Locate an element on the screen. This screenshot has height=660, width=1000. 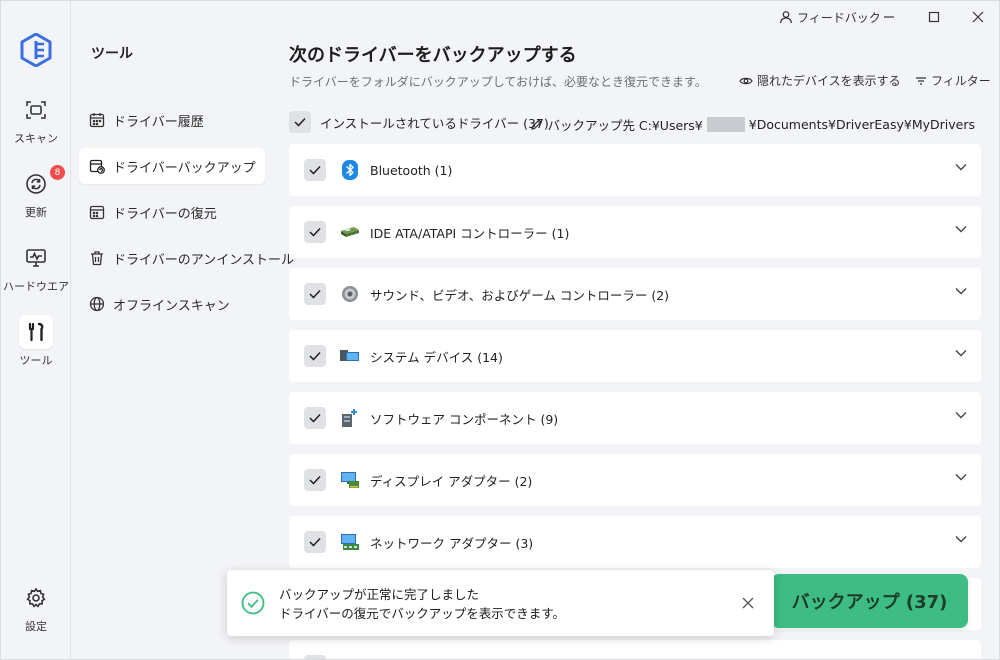
maximize-icon is located at coordinates (934, 17).